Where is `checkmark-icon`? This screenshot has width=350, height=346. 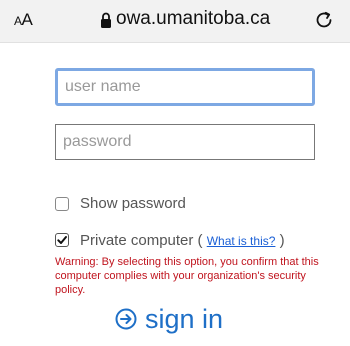 checkmark-icon is located at coordinates (62, 240).